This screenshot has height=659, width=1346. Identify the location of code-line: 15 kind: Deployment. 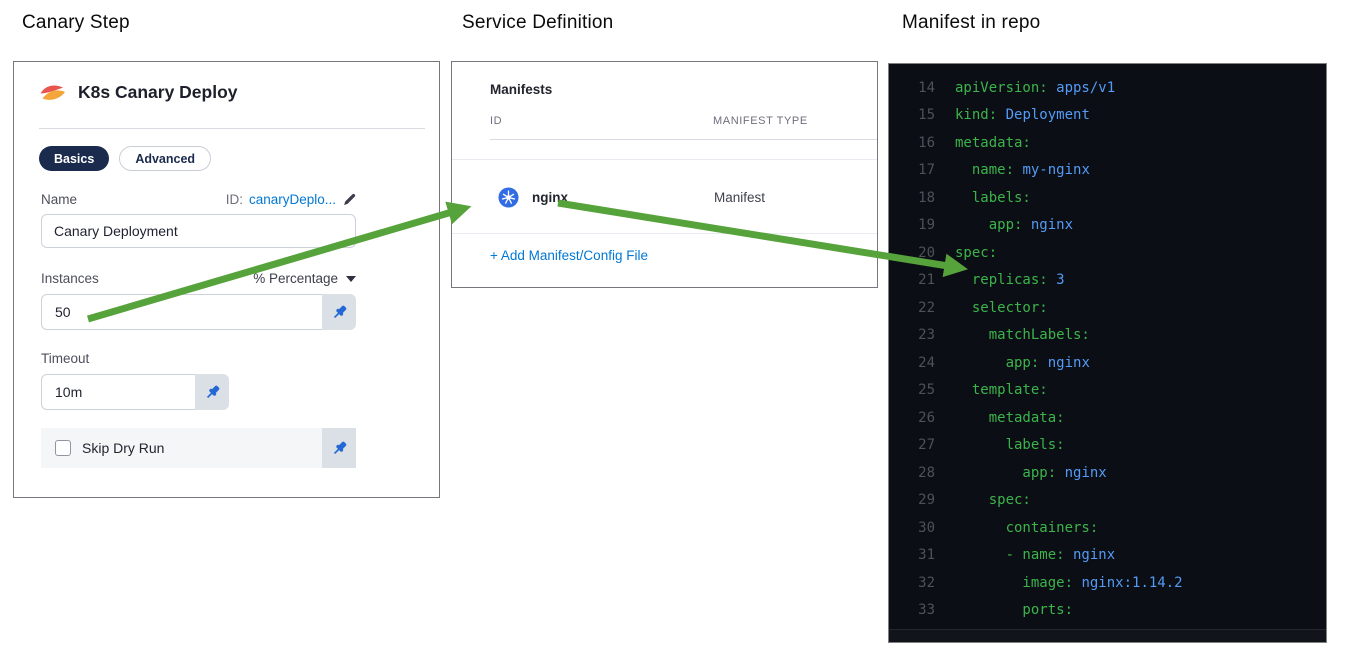
(1004, 115).